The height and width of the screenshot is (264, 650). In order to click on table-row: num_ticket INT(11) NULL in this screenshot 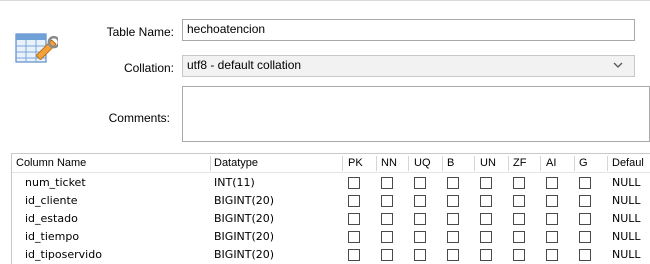, I will do `click(331, 183)`.